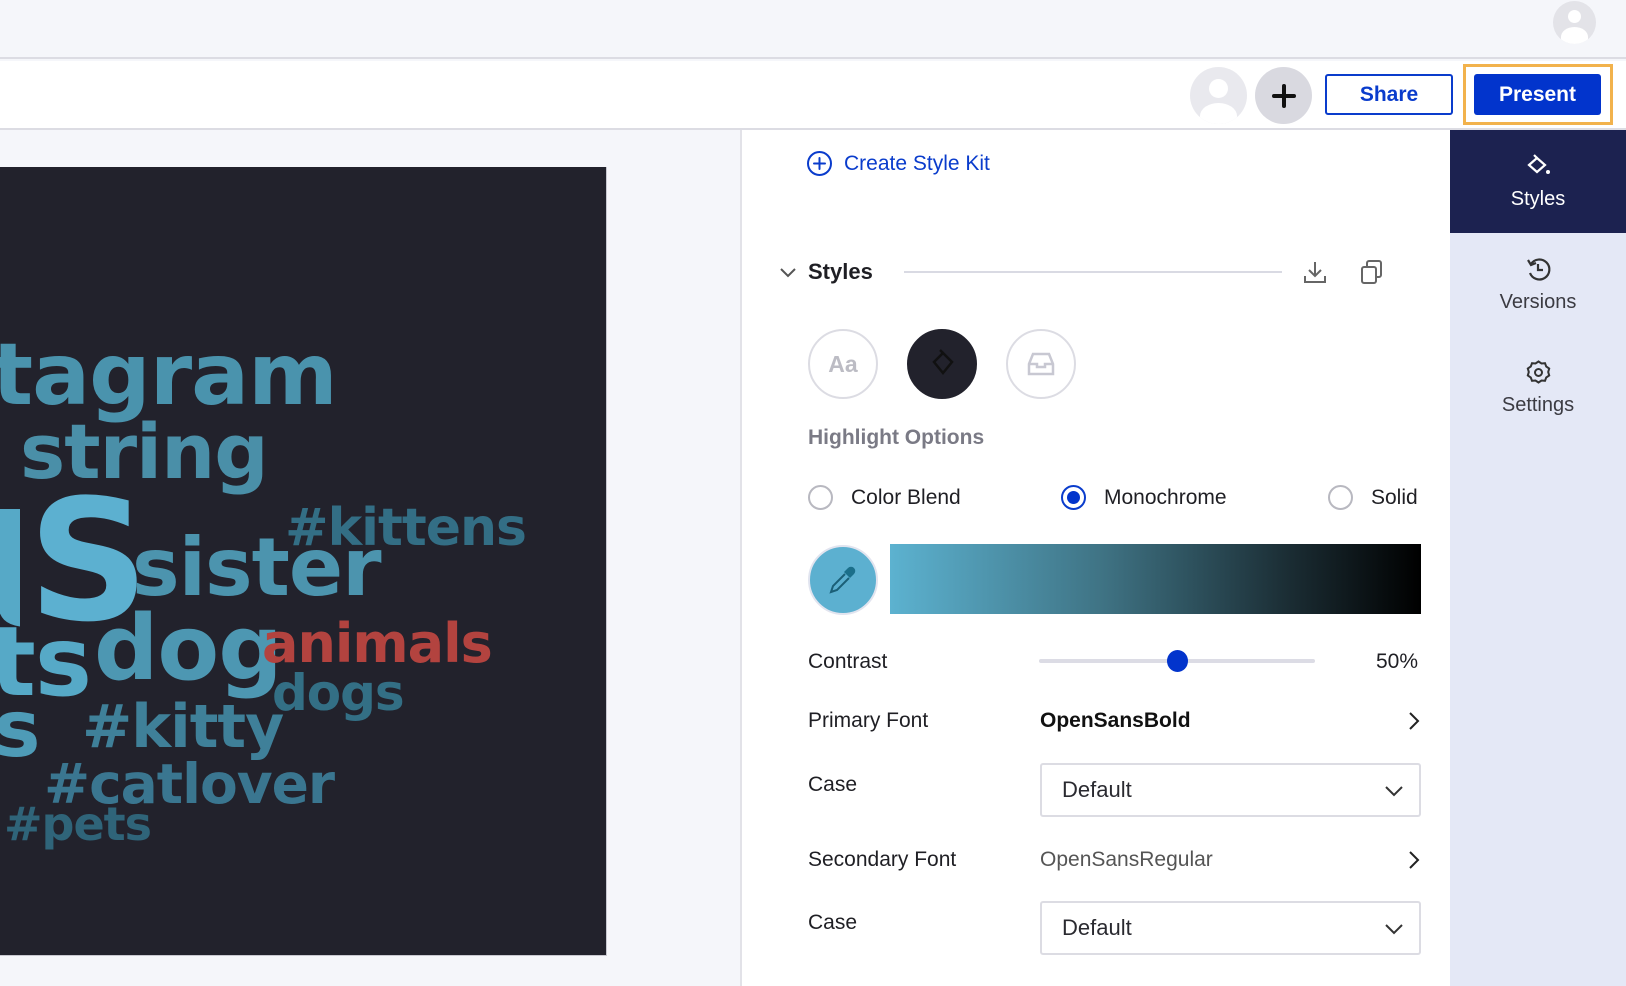  What do you see at coordinates (1230, 928) in the screenshot?
I see `secondary-case-dropdown: Default` at bounding box center [1230, 928].